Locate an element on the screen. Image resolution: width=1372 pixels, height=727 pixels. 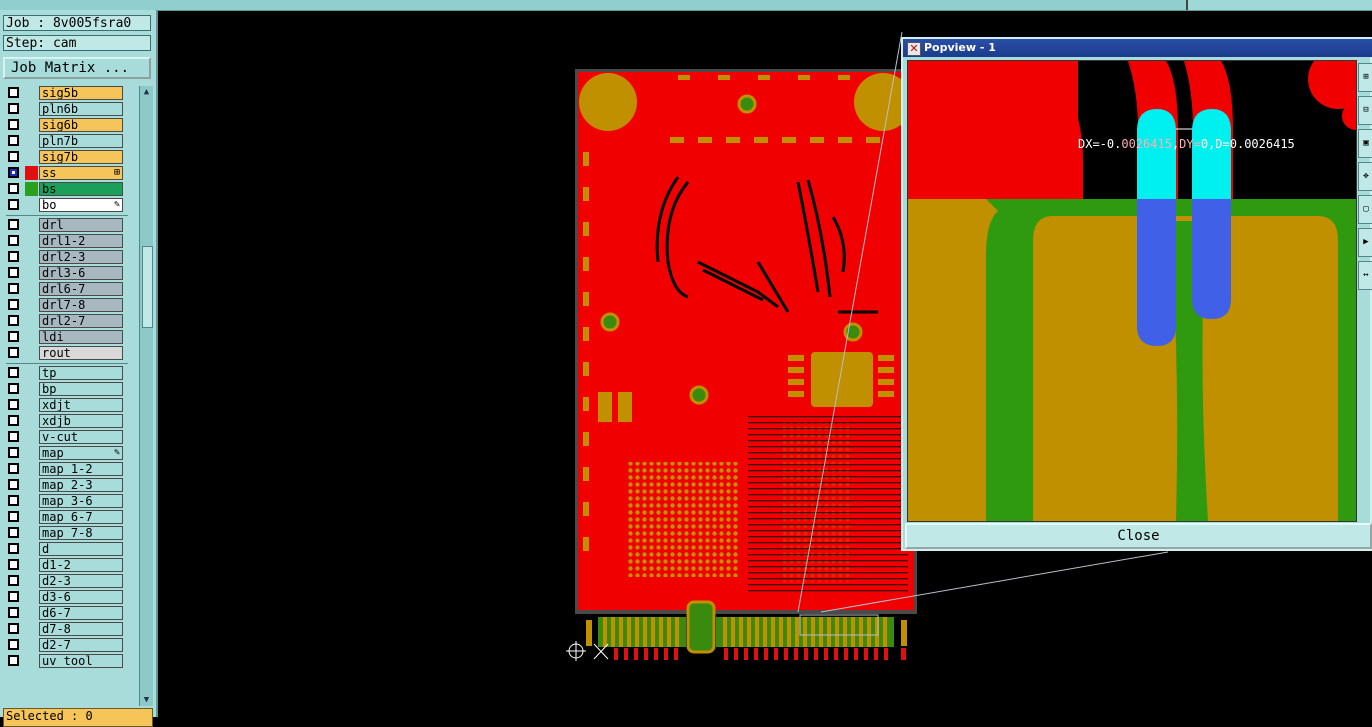
layer-row-map: map ✎ is located at coordinates (69, 453).